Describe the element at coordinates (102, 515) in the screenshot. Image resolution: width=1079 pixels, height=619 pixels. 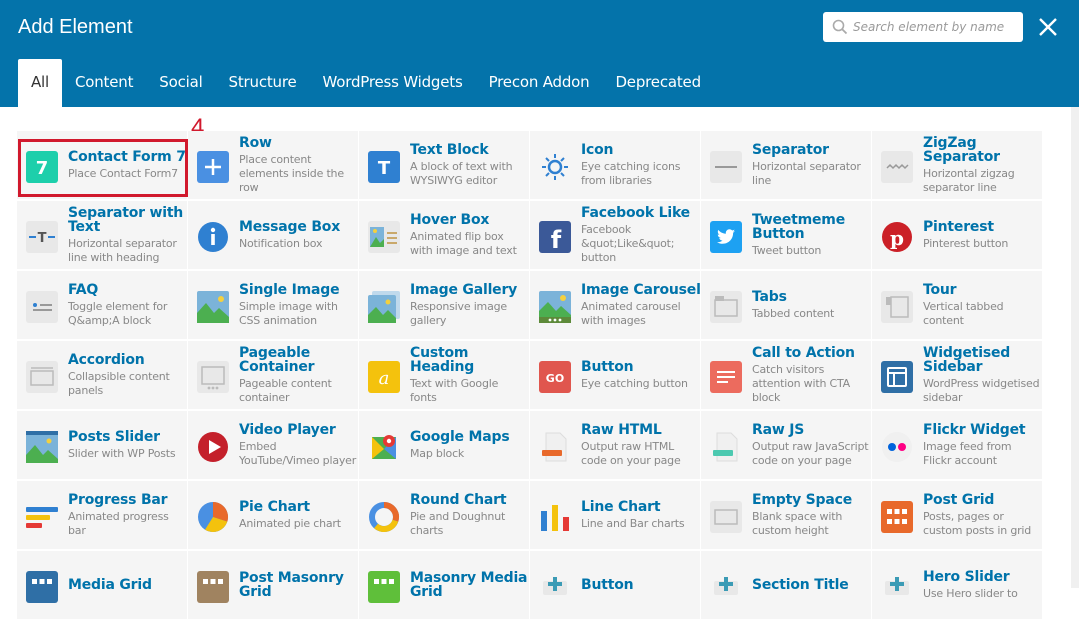
I see `element-tile-progress-bar: Progress Bar Animated progress bar` at that location.